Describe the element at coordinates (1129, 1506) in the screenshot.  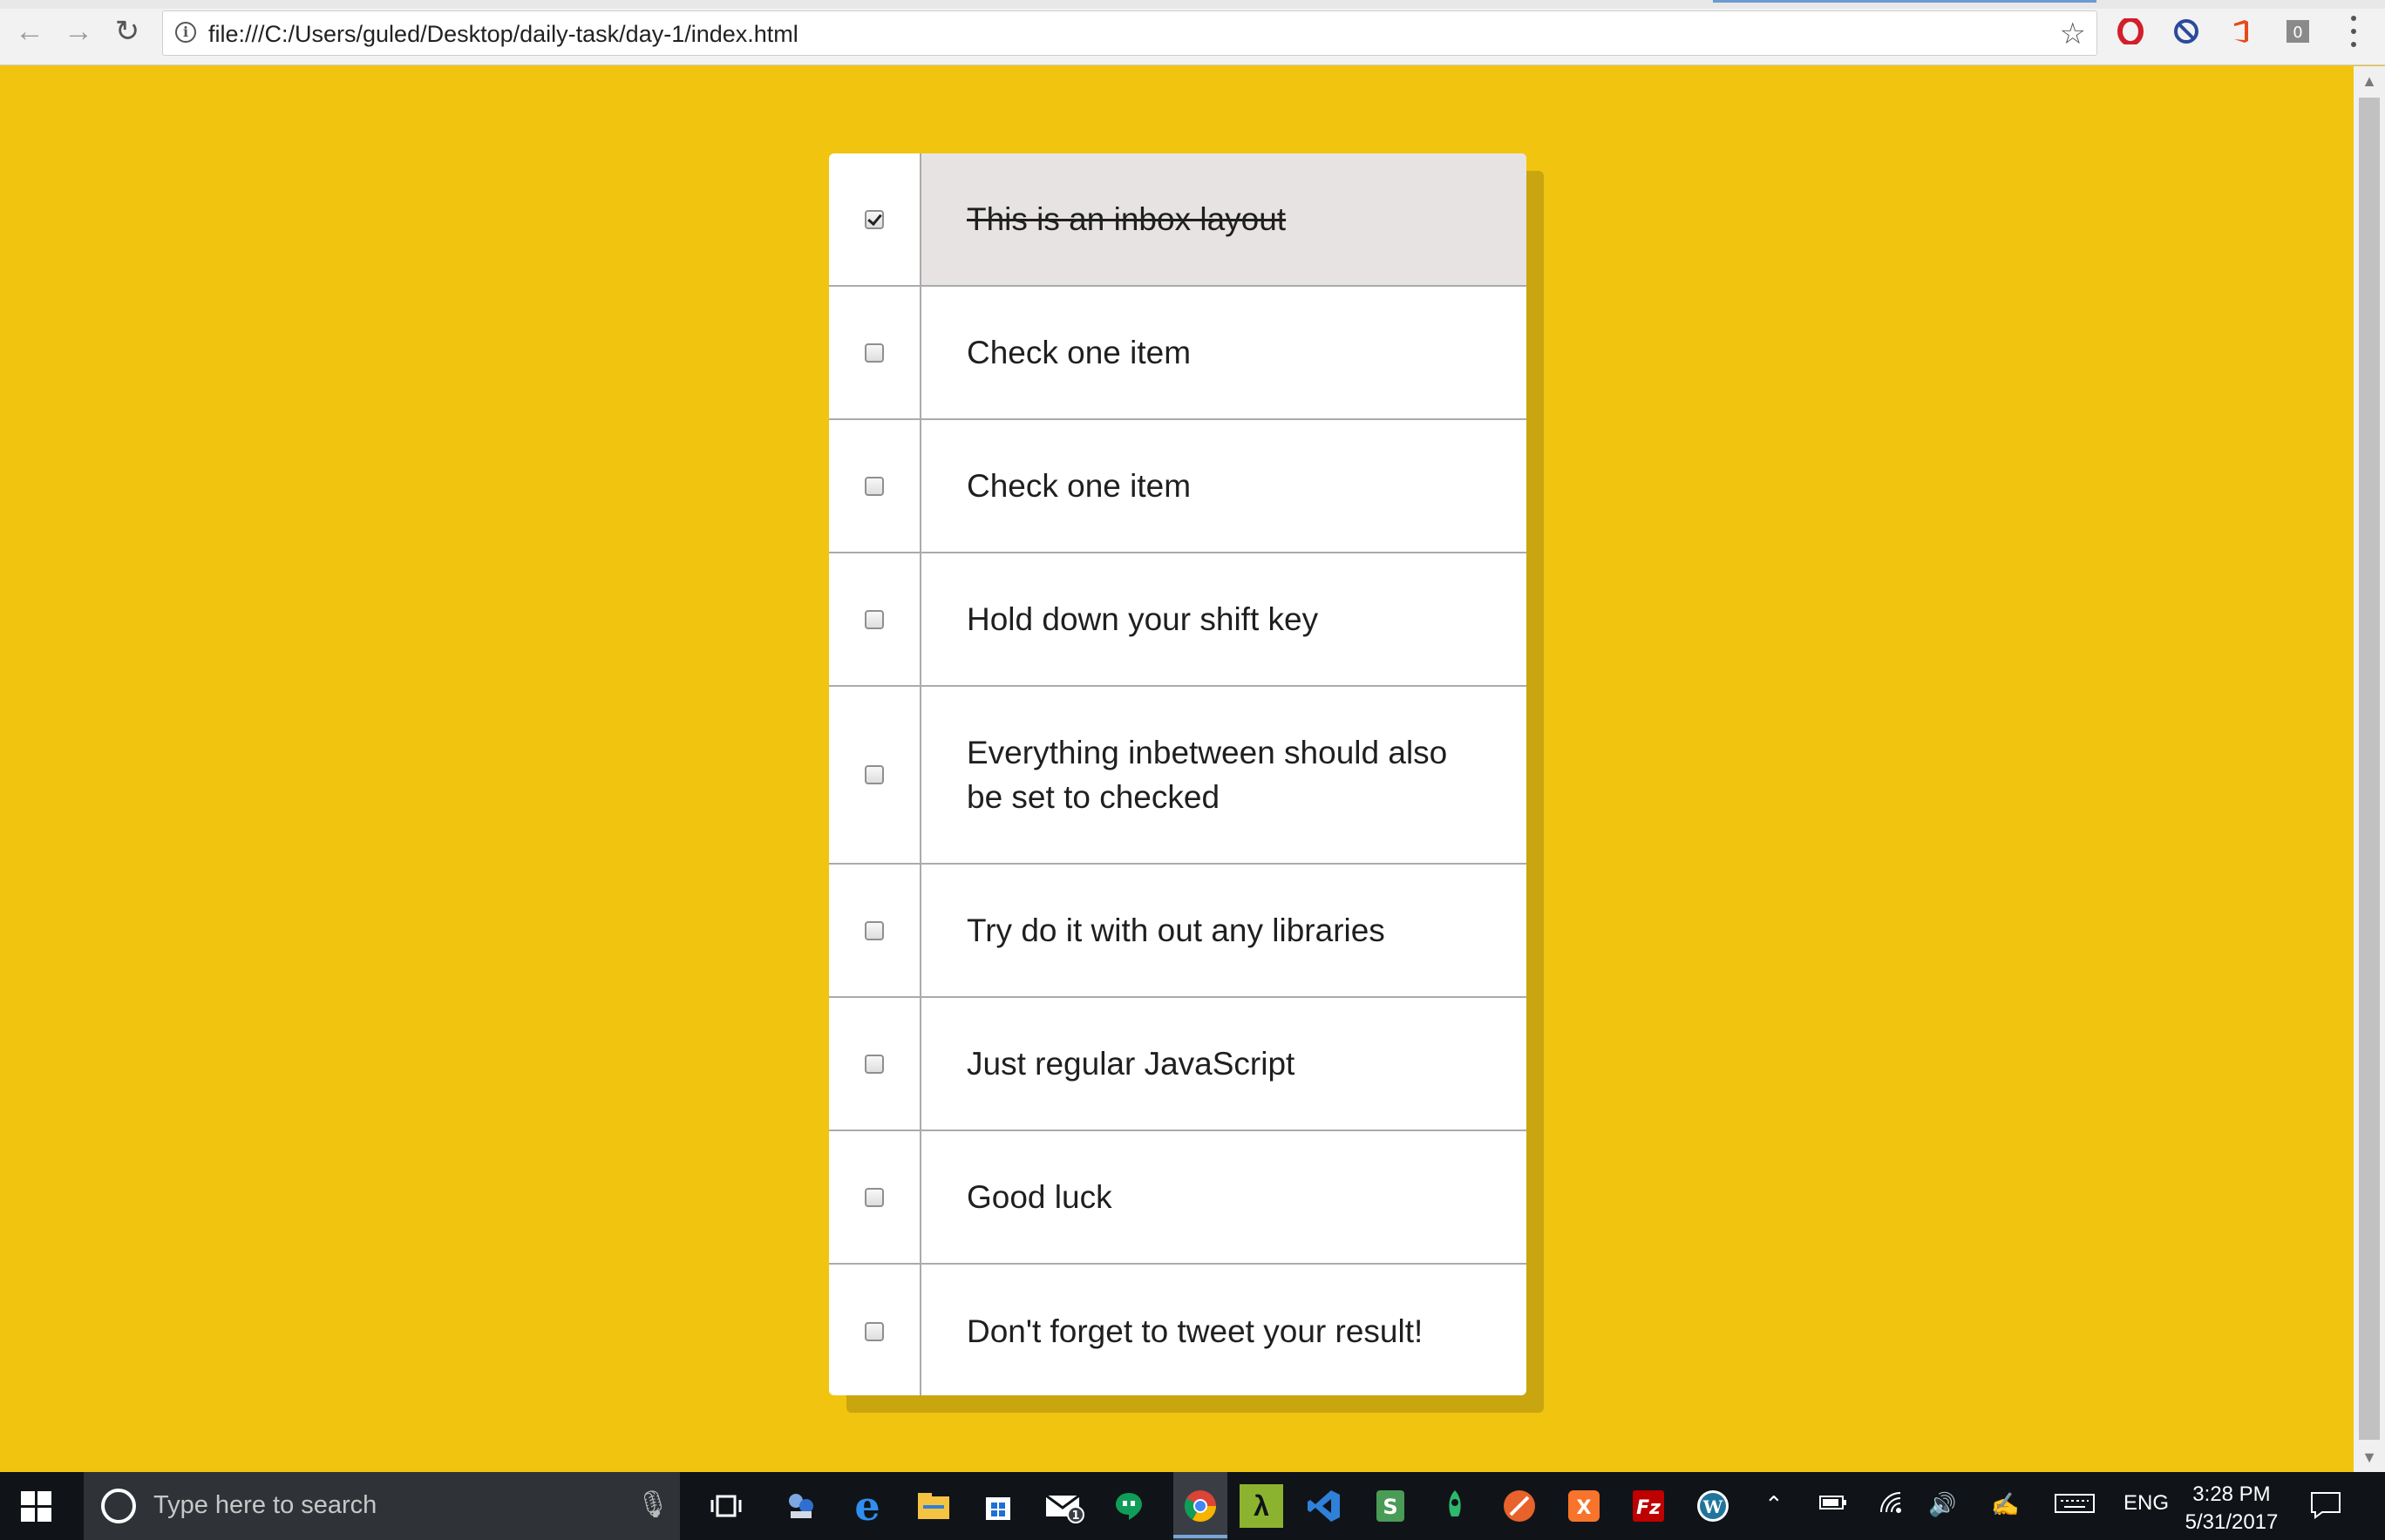
I see `hangouts-icon` at that location.